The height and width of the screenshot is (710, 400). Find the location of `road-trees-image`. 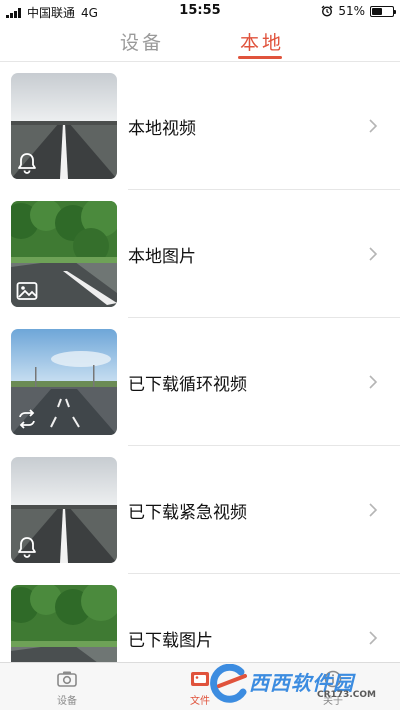

road-trees-image is located at coordinates (64, 623).